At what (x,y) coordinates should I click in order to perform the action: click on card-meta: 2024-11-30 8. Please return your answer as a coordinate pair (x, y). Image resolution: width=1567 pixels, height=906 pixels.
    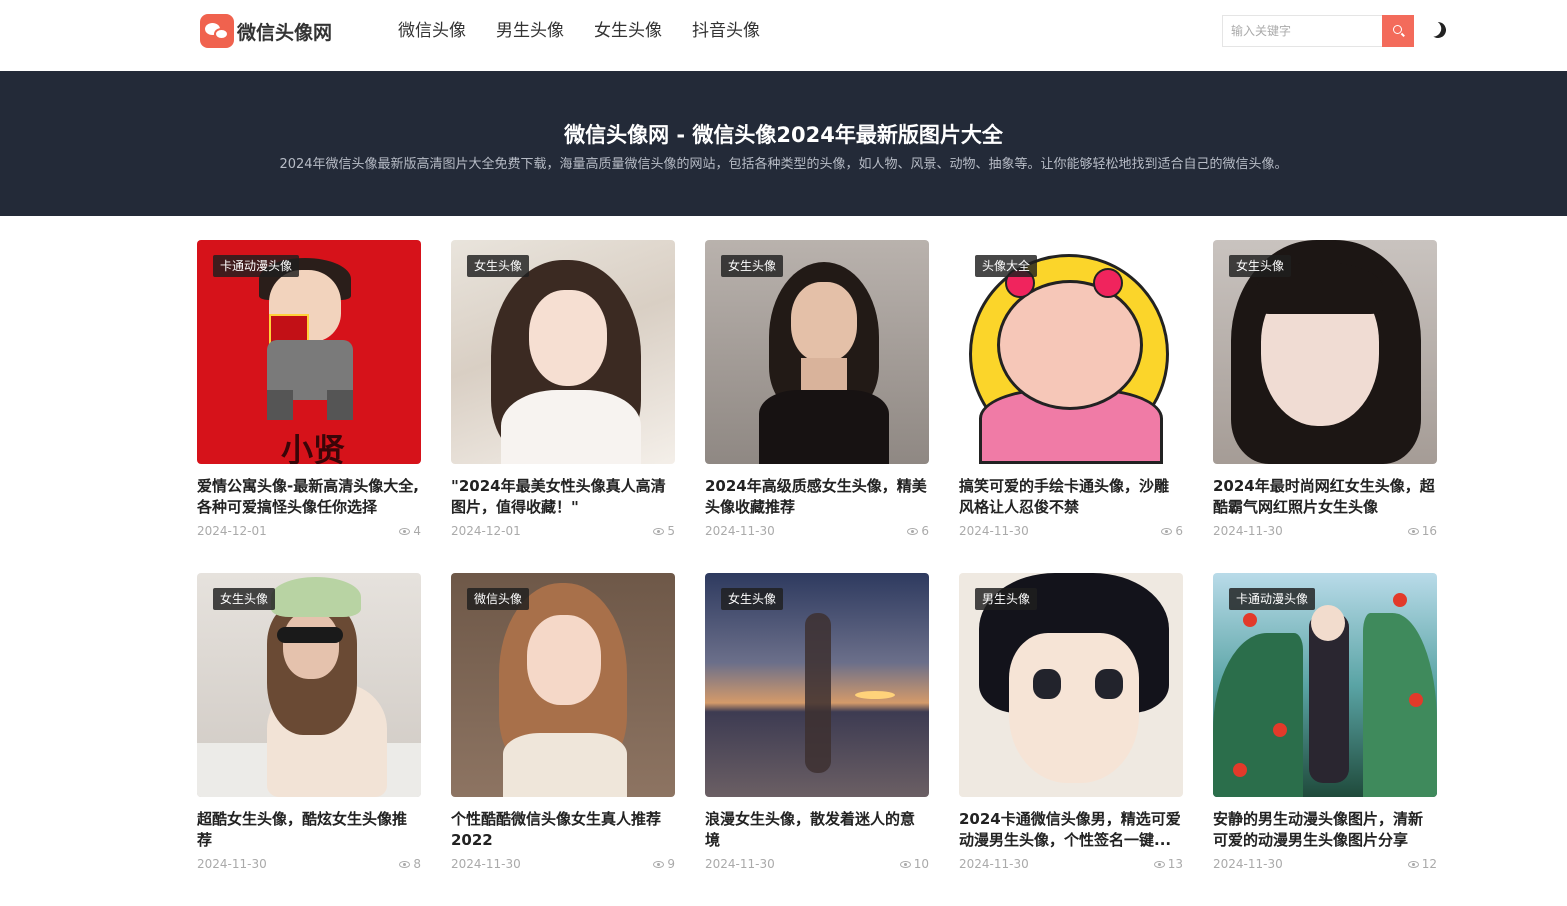
    Looking at the image, I should click on (309, 864).